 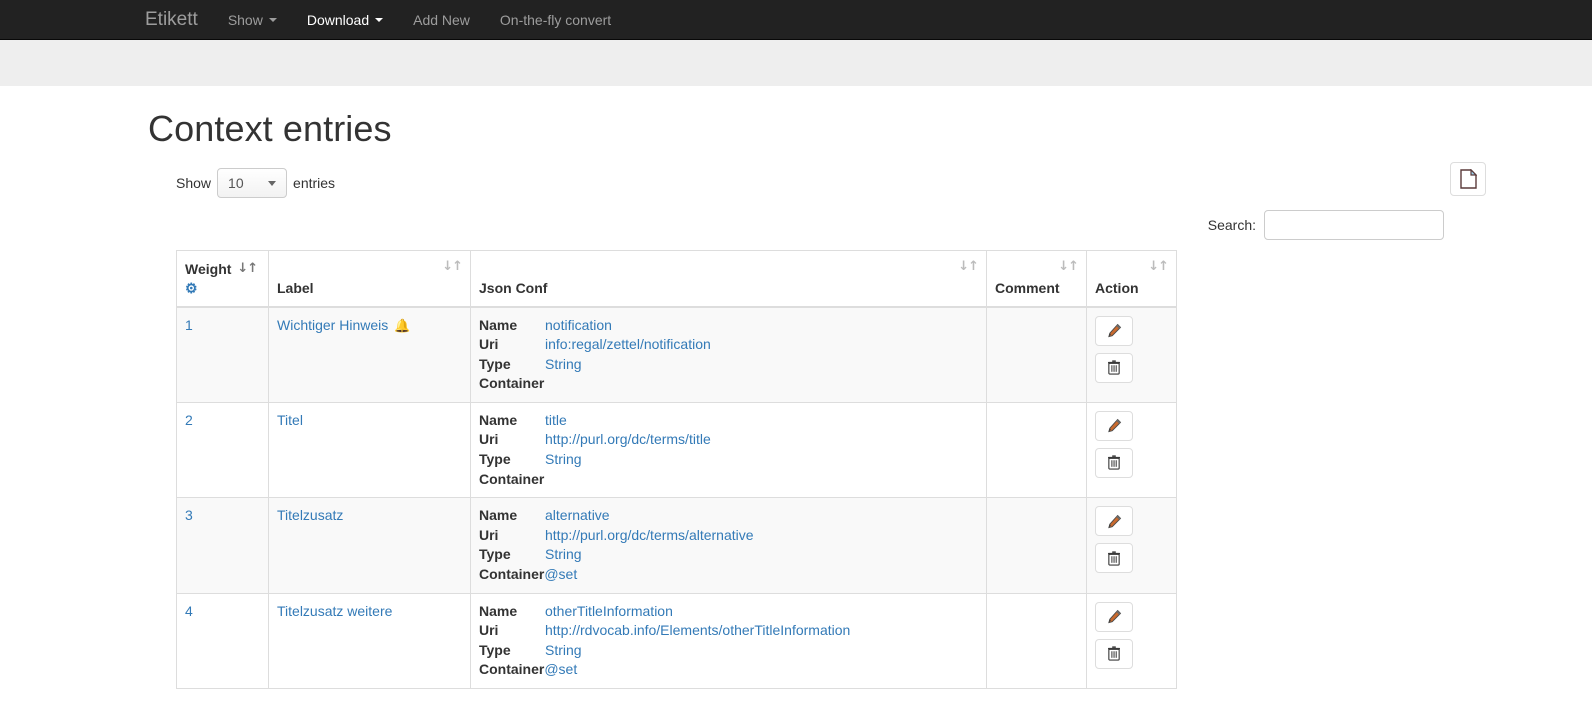 I want to click on cell-weight: 4, so click(x=222, y=641).